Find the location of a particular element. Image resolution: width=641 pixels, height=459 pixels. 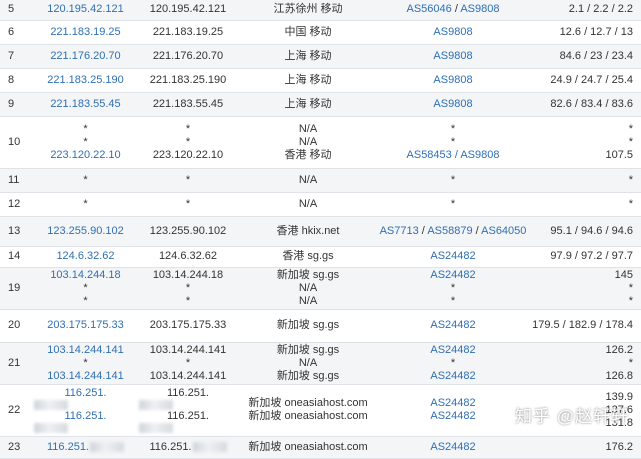

latency-text: 2.1 / 2.2 / 2.2 is located at coordinates (600, 9).